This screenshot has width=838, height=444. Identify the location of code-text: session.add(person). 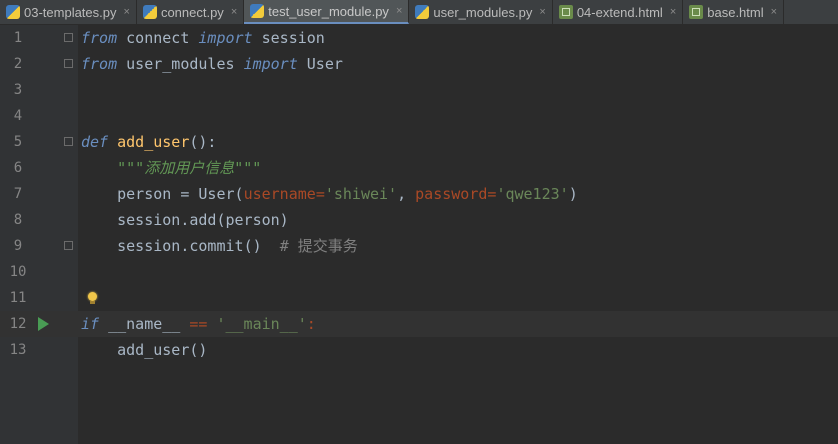
(185, 220).